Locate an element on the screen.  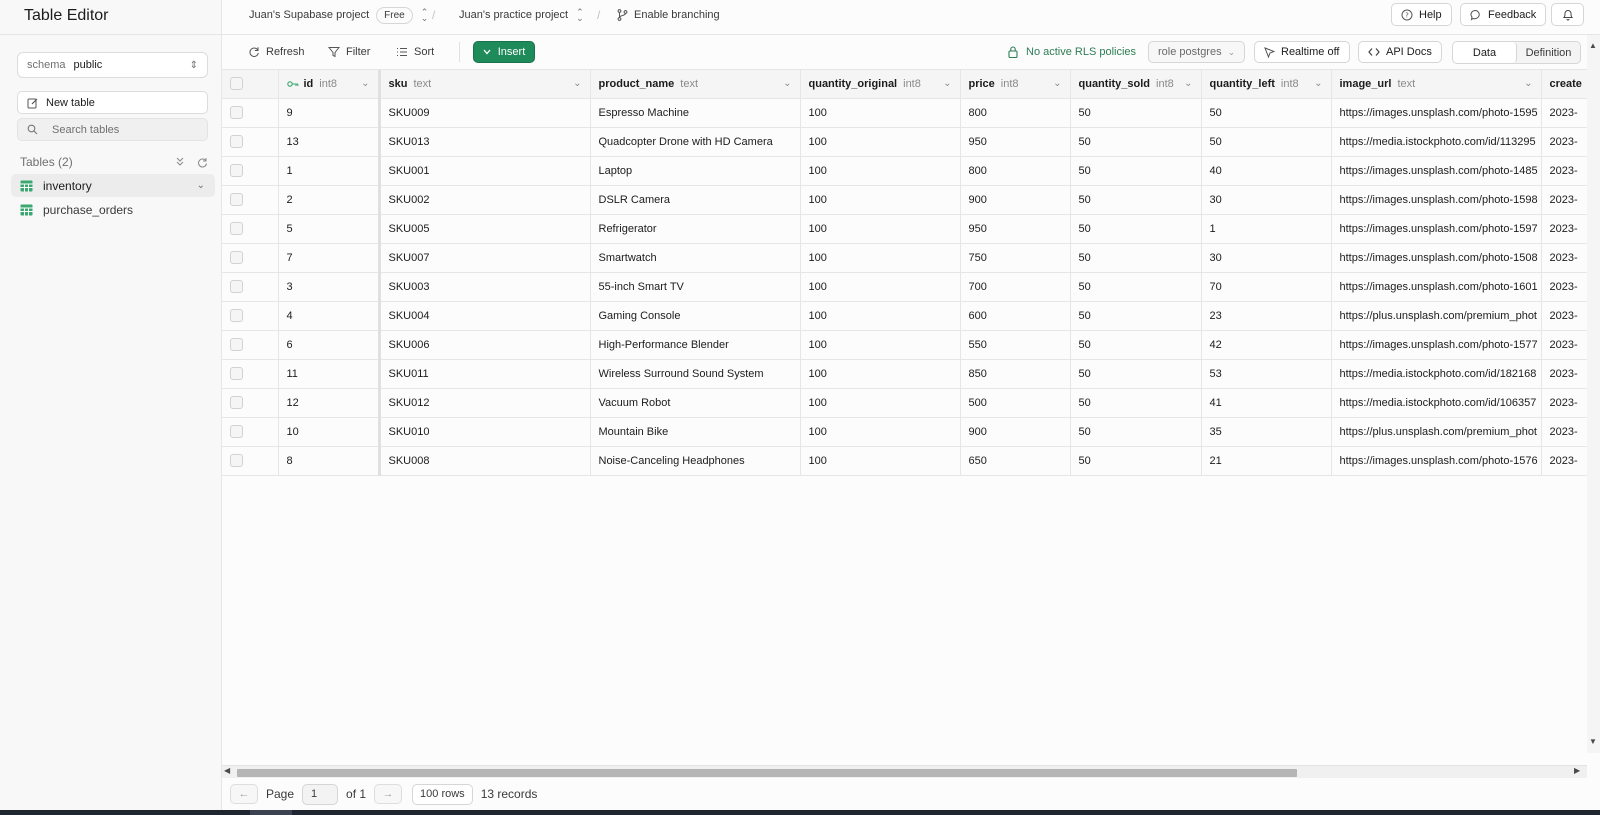
cell-sku: SKU006 is located at coordinates (485, 345).